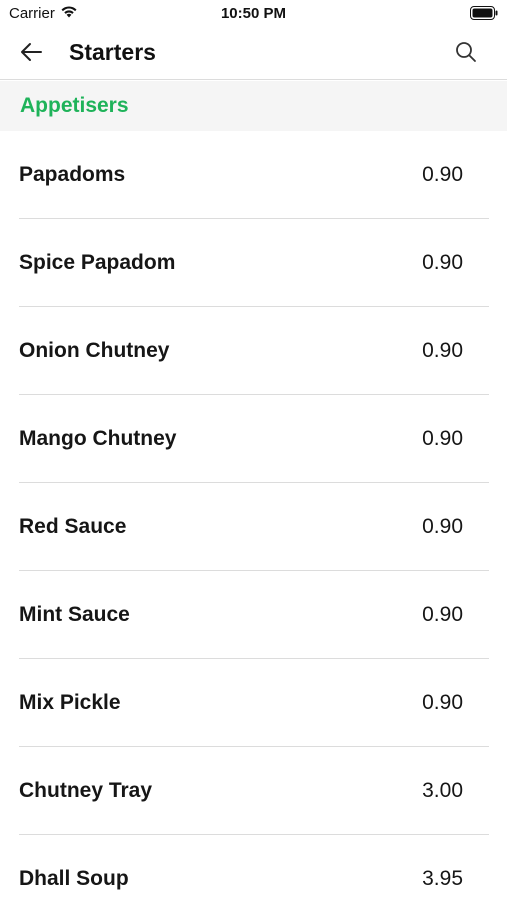  What do you see at coordinates (254, 615) in the screenshot?
I see `menu-item-row: Mint Sauce 0.90` at bounding box center [254, 615].